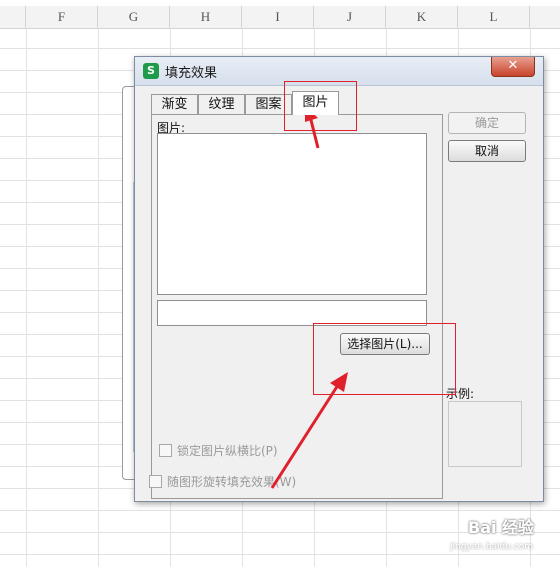 The height and width of the screenshot is (567, 560). What do you see at coordinates (315, 103) in the screenshot?
I see `tab-picture: 图片` at bounding box center [315, 103].